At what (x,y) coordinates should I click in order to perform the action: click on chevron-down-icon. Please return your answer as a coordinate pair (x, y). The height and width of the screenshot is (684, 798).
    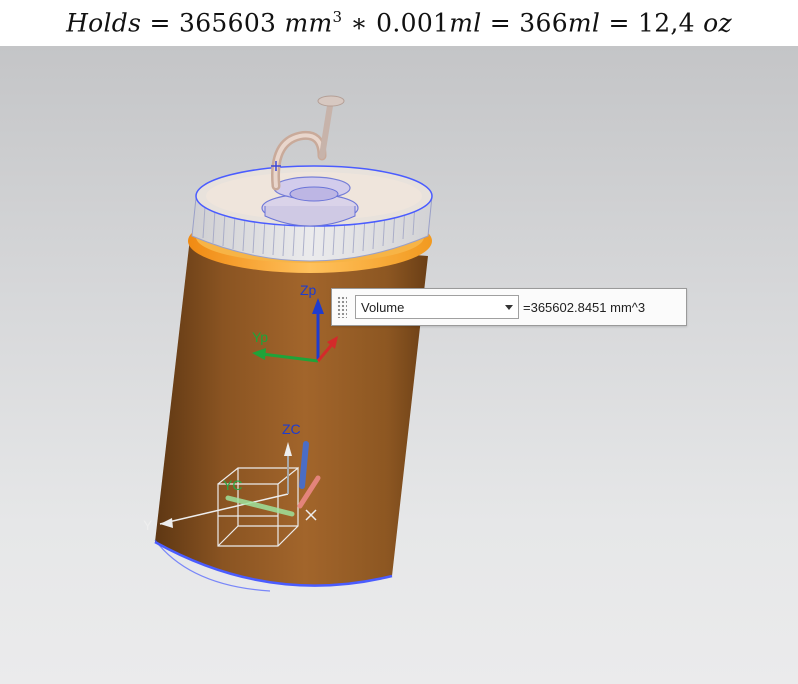
    Looking at the image, I should click on (509, 307).